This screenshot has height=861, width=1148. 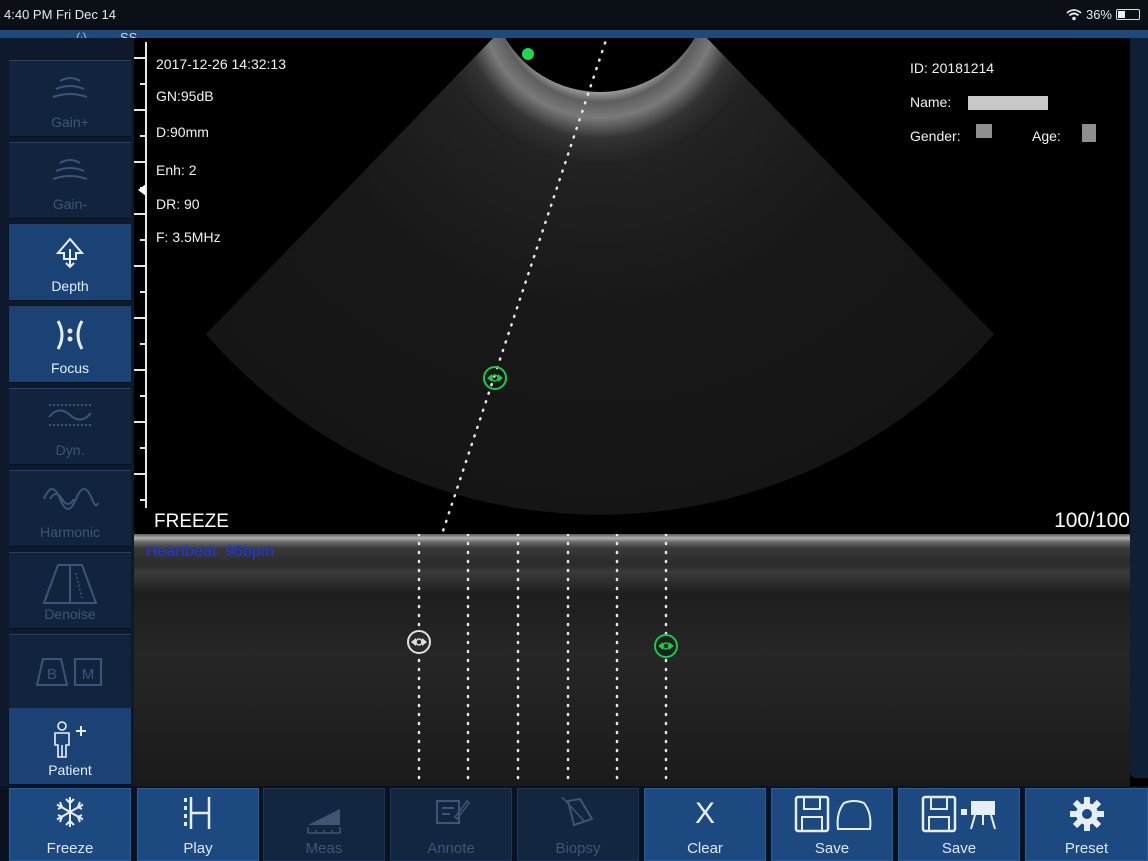 I want to click on save-video-label: Save, so click(x=959, y=848).